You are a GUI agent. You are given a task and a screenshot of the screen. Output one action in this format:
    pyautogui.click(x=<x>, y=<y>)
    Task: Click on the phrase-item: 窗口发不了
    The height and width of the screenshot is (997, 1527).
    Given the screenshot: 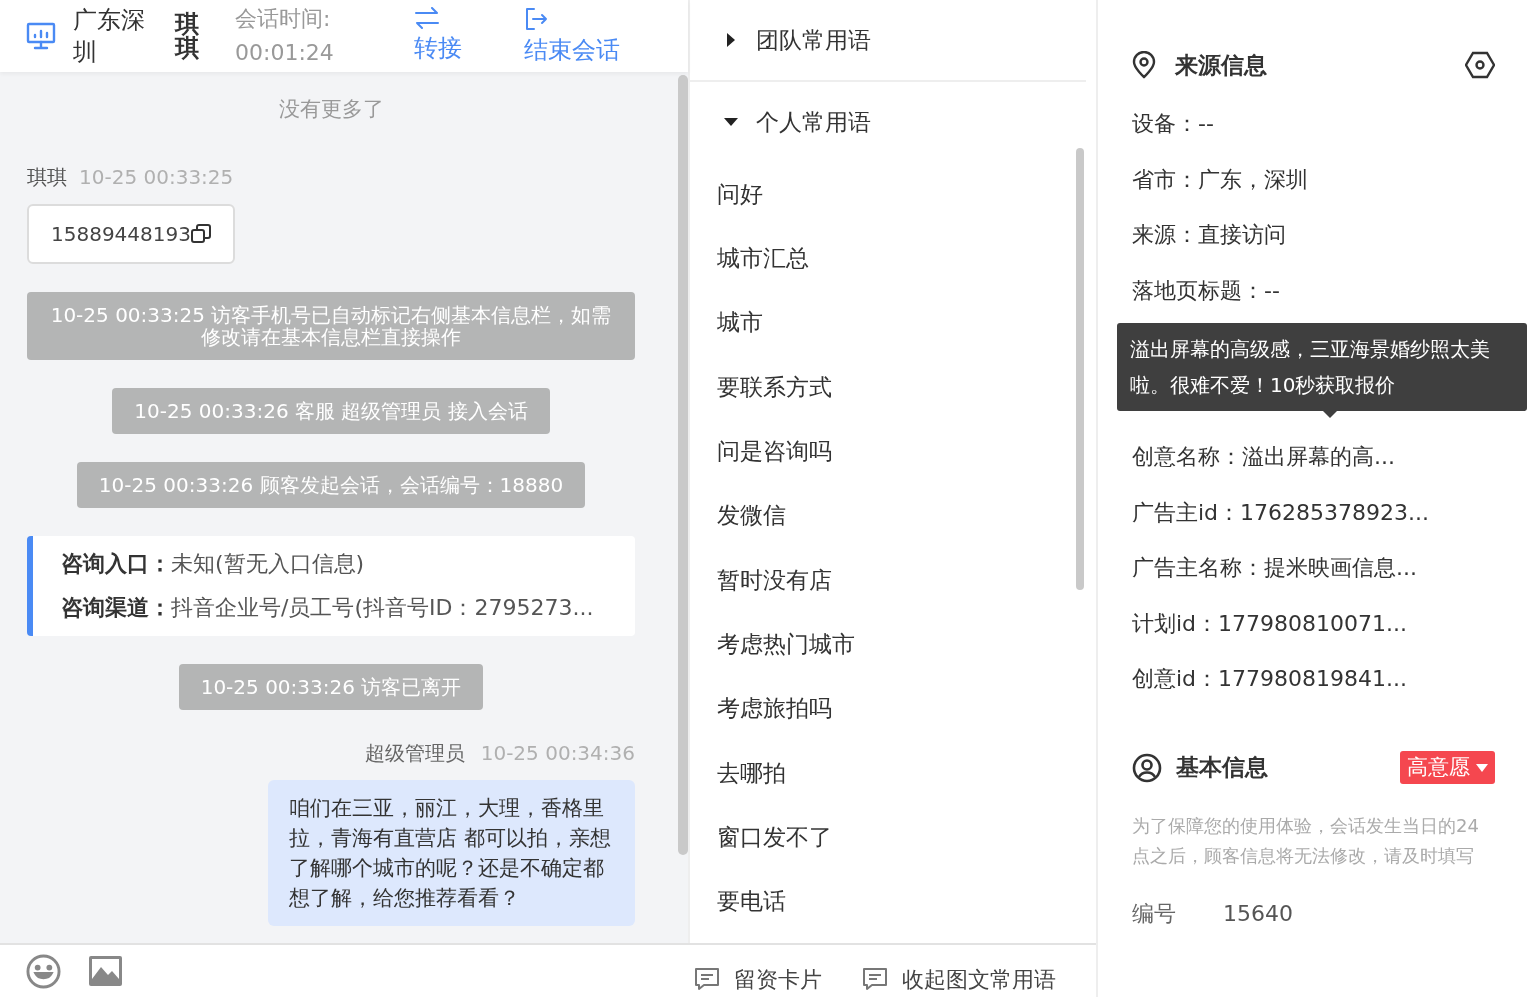 What is the action you would take?
    pyautogui.click(x=893, y=837)
    